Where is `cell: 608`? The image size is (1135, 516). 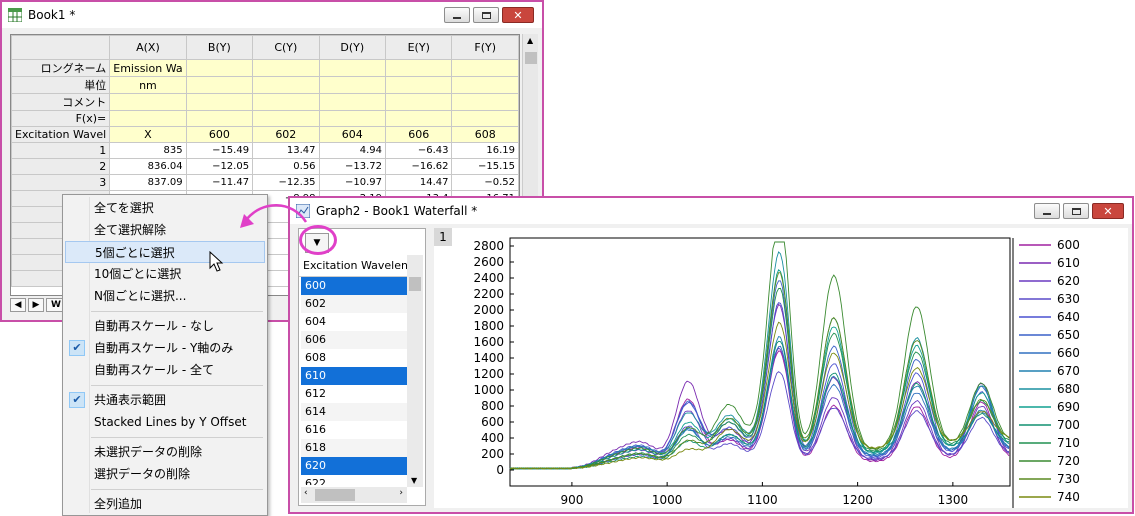 cell: 608 is located at coordinates (485, 134).